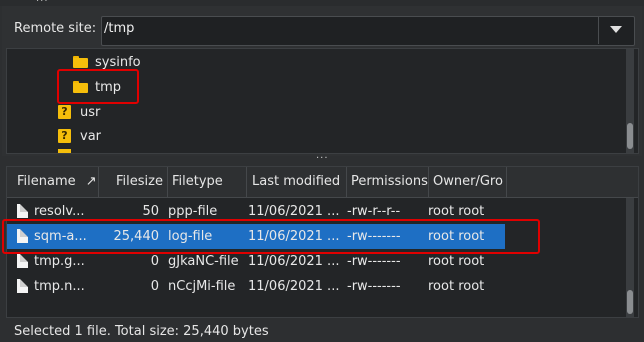 This screenshot has height=342, width=644. Describe the element at coordinates (630, 257) in the screenshot. I see `file-list-scrollbar` at that location.